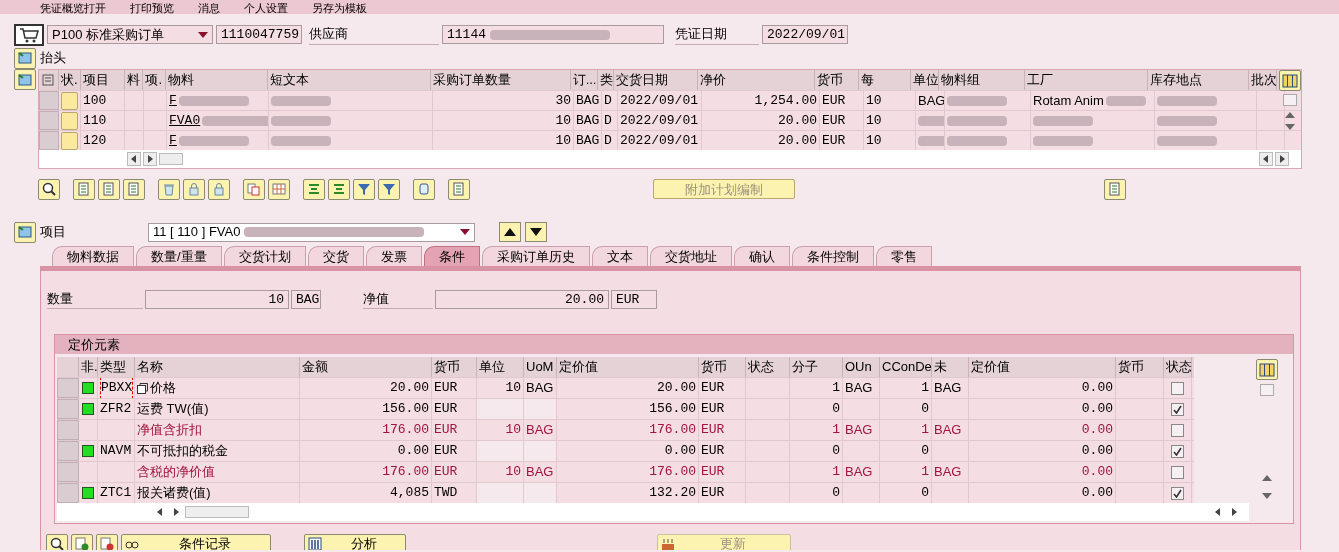 This screenshot has height=552, width=1339. What do you see at coordinates (805, 34) in the screenshot?
I see `document-date-field: 2022/09/01` at bounding box center [805, 34].